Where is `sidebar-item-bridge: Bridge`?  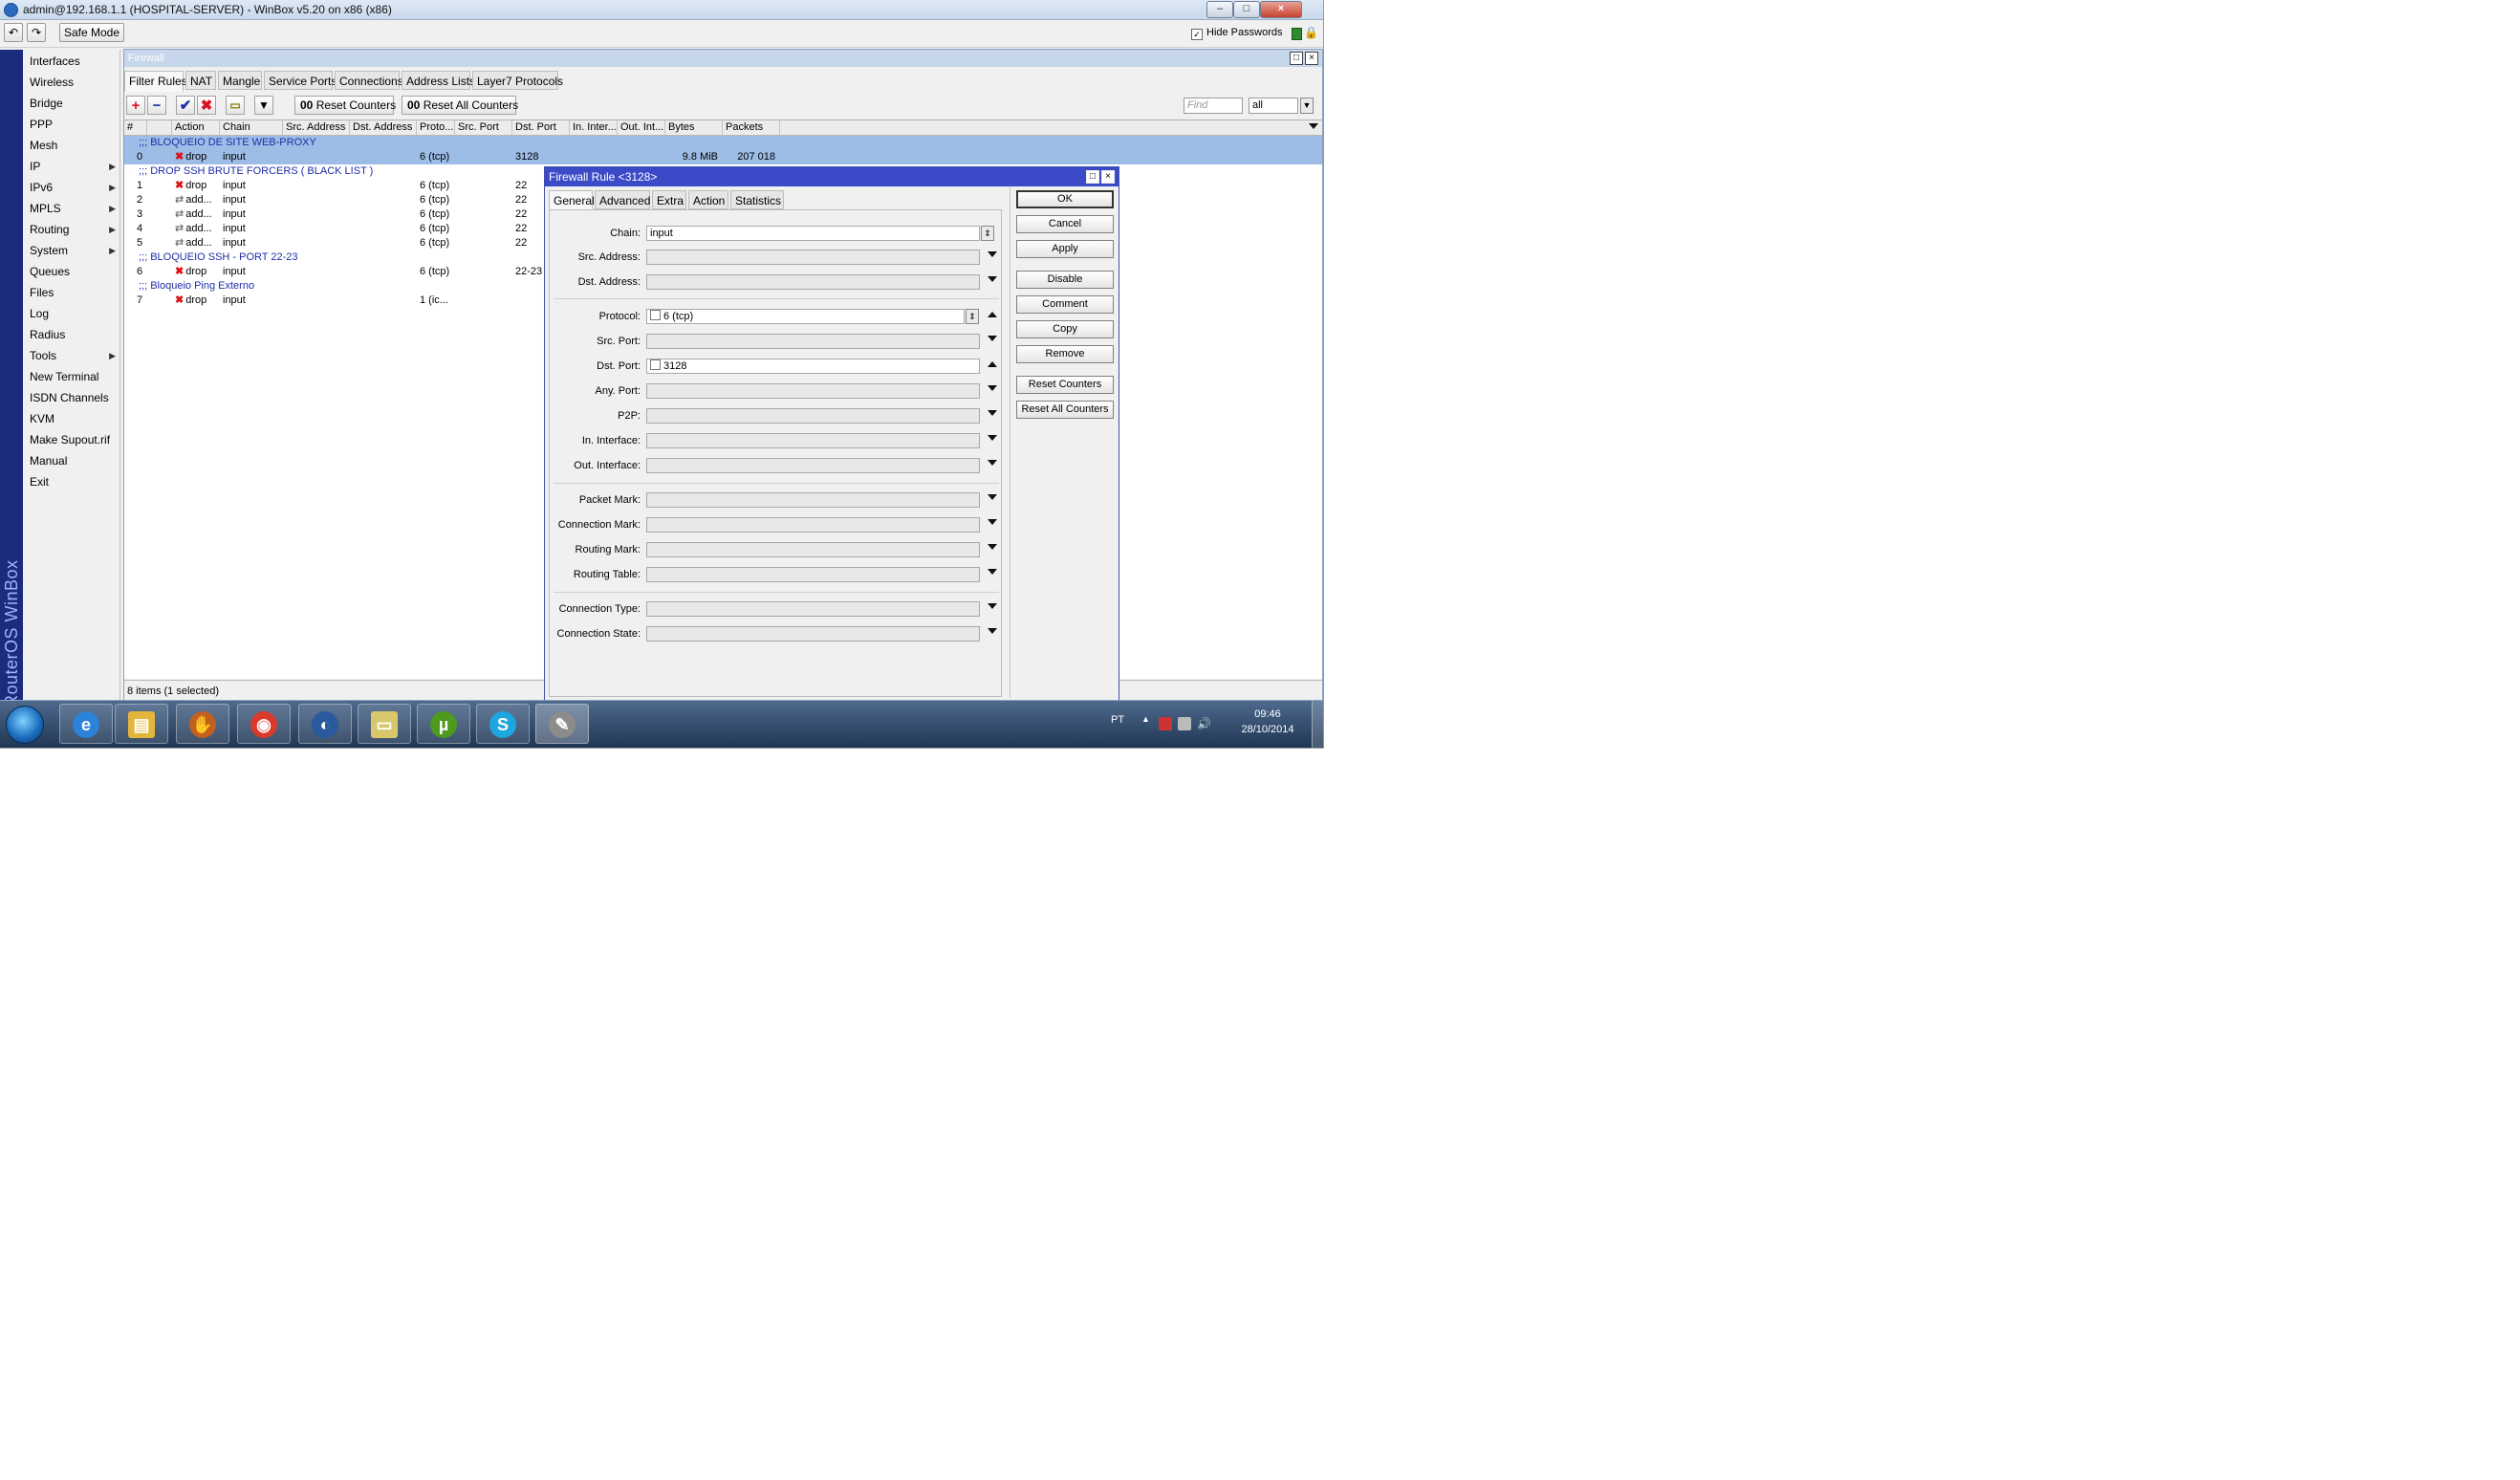 sidebar-item-bridge: Bridge is located at coordinates (74, 103).